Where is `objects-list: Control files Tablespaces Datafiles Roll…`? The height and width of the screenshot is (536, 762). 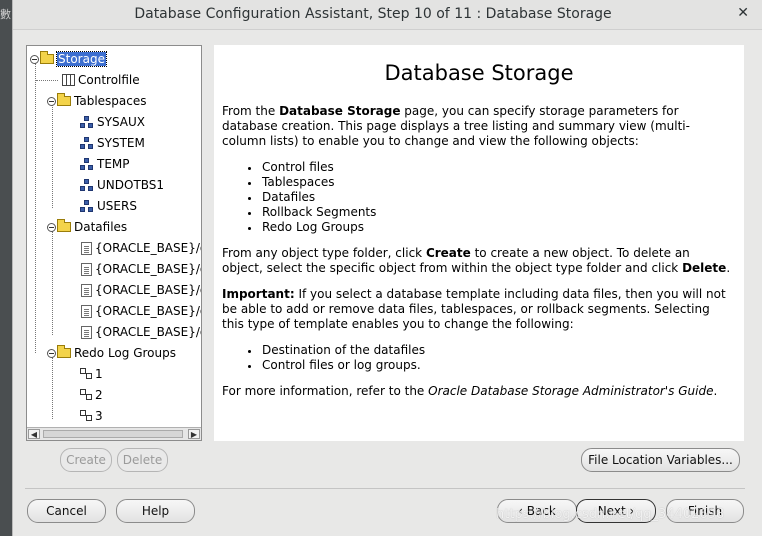 objects-list: Control files Tablespaces Datafiles Roll… is located at coordinates (310, 197).